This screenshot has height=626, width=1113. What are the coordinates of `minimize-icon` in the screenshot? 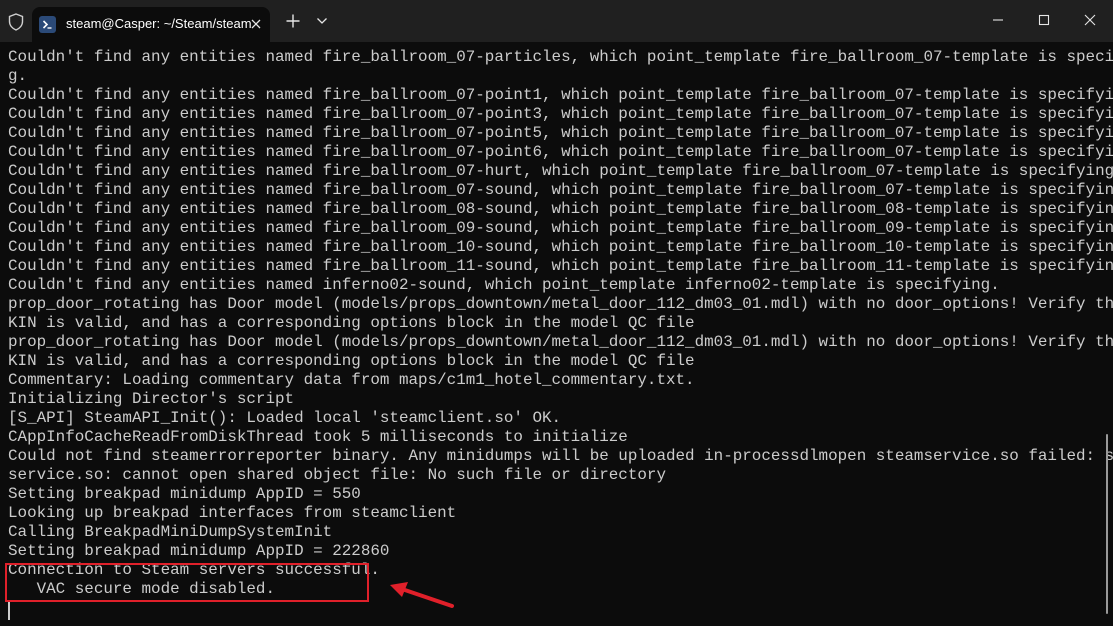 It's located at (998, 20).